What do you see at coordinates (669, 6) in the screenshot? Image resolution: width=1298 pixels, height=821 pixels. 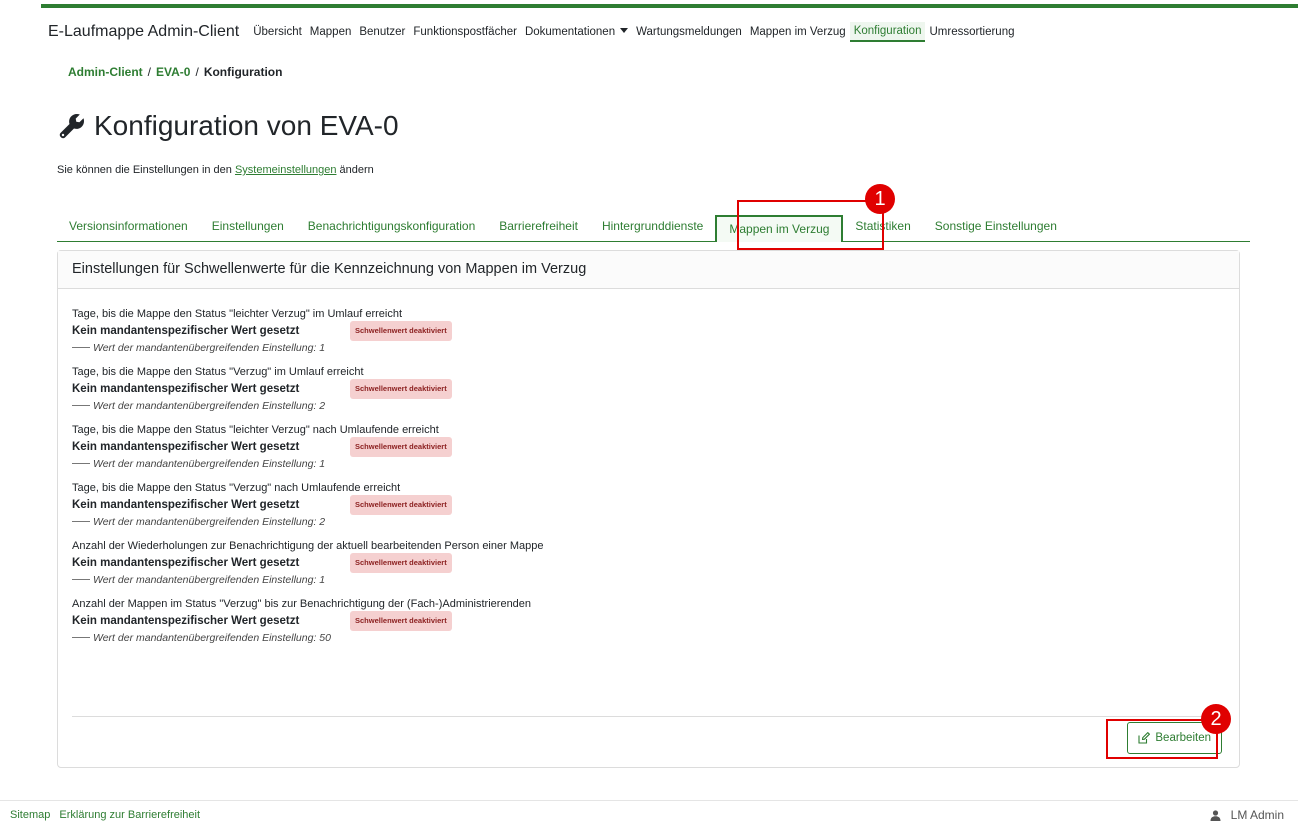 I see `top-accent-line` at bounding box center [669, 6].